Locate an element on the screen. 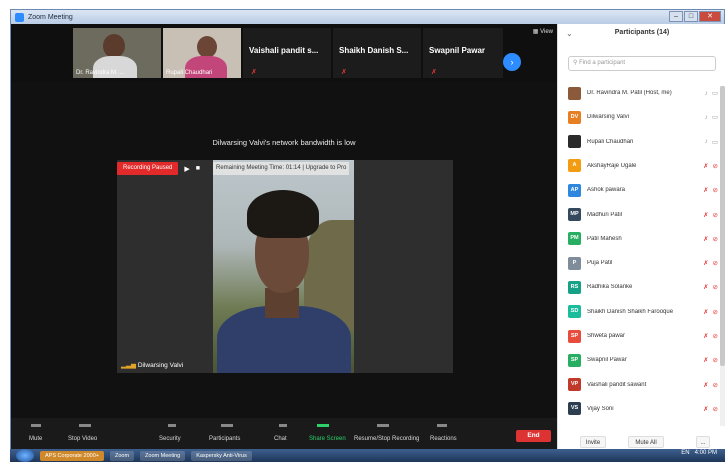  thumbnail-rupali: Rupali Chaudhari is located at coordinates (202, 53).